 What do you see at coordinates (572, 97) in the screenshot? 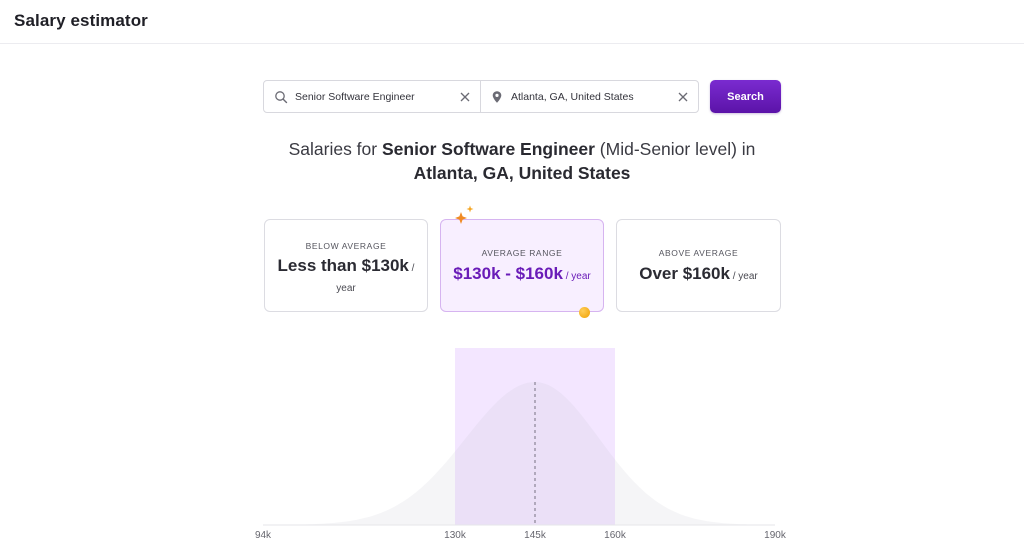
I see `location-input: Atlanta, GA, United States` at bounding box center [572, 97].